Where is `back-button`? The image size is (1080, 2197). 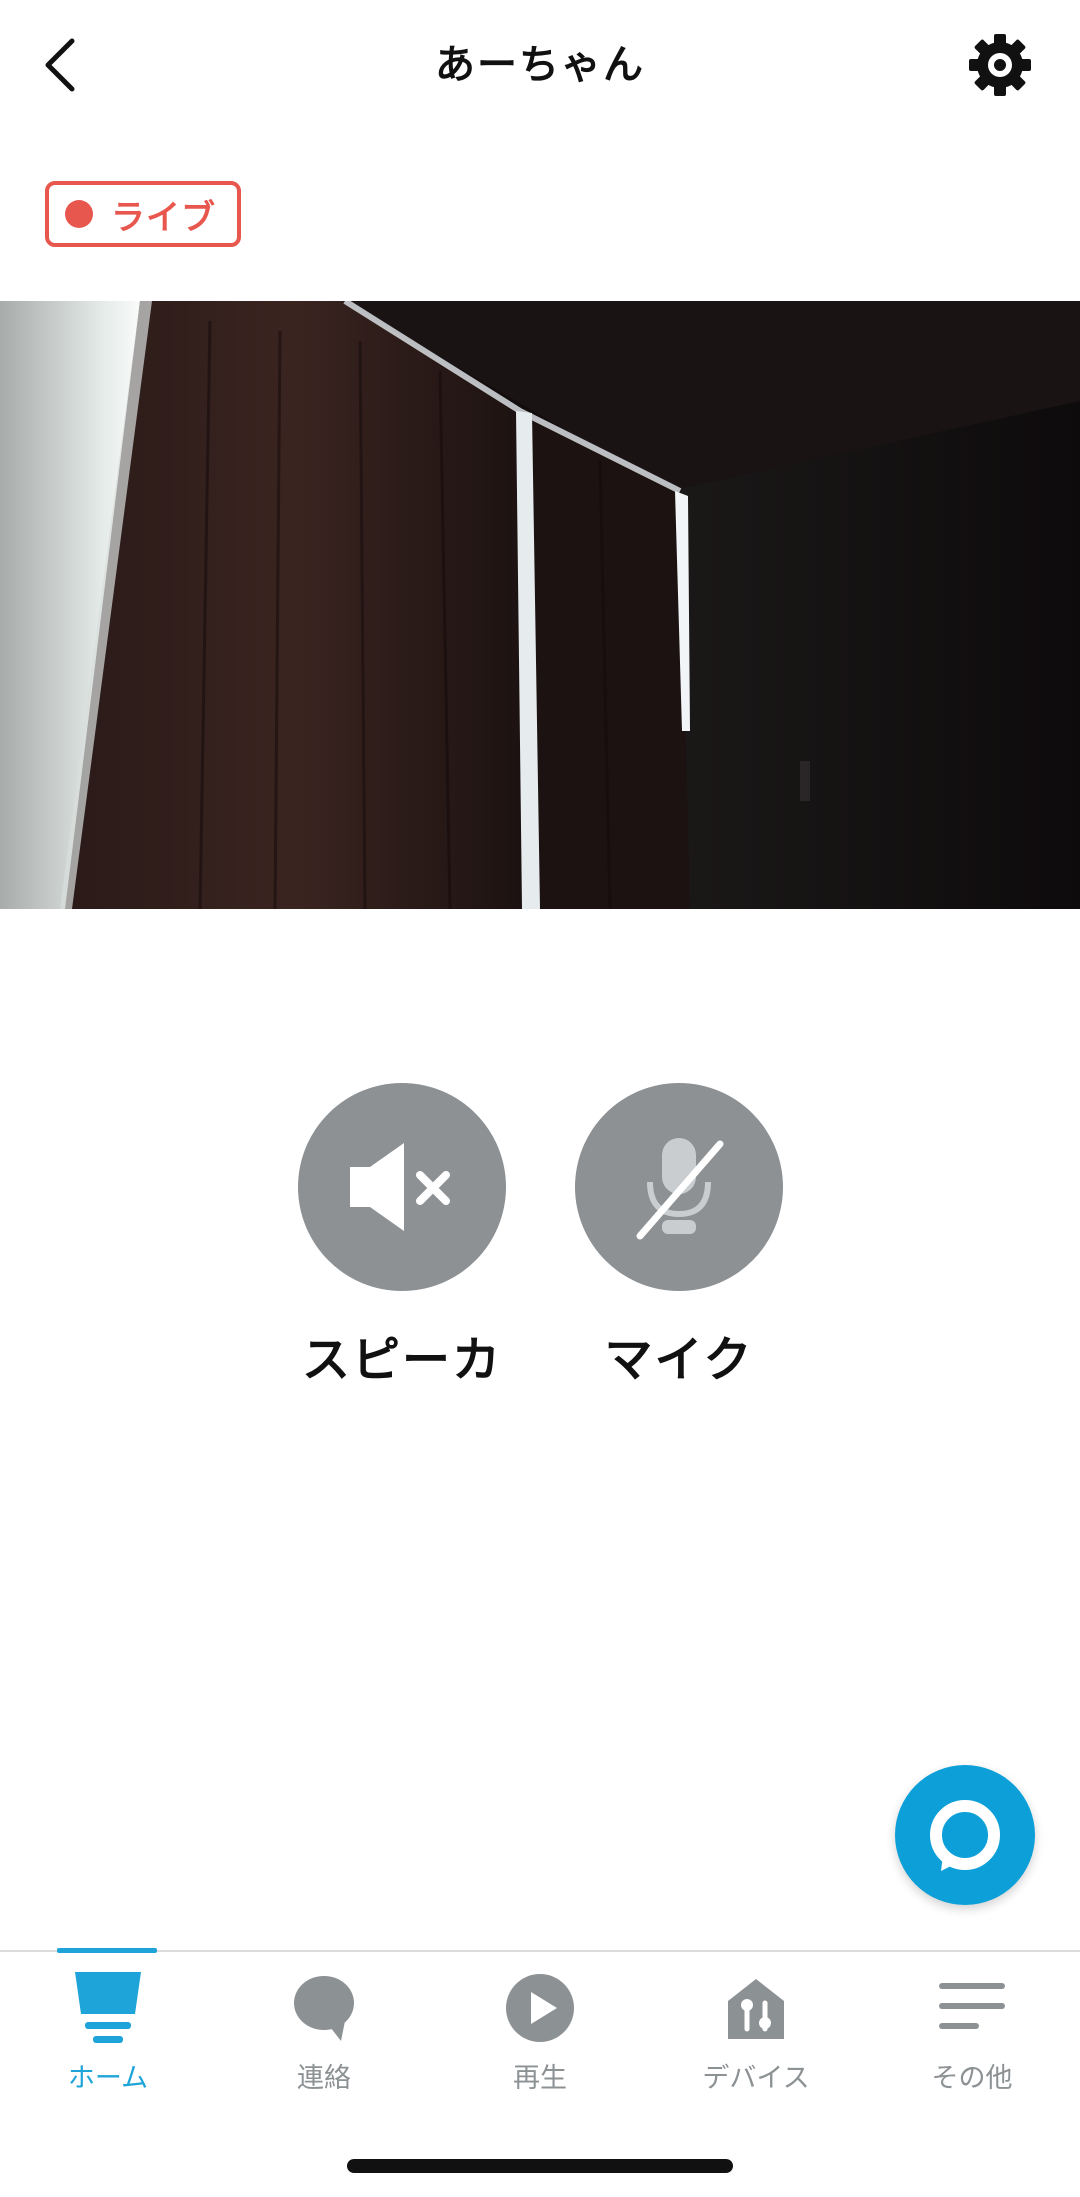 back-button is located at coordinates (60, 65).